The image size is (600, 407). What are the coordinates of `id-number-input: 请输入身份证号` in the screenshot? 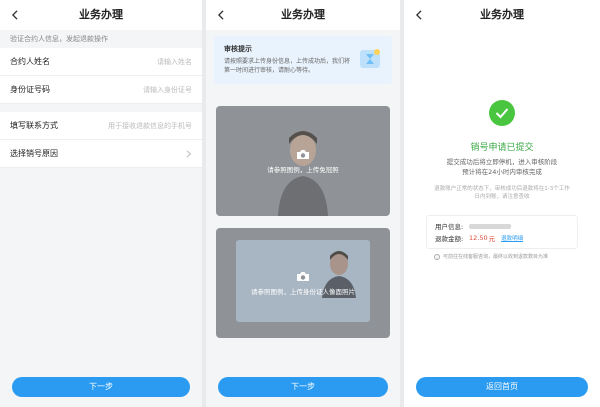 It's located at (167, 90).